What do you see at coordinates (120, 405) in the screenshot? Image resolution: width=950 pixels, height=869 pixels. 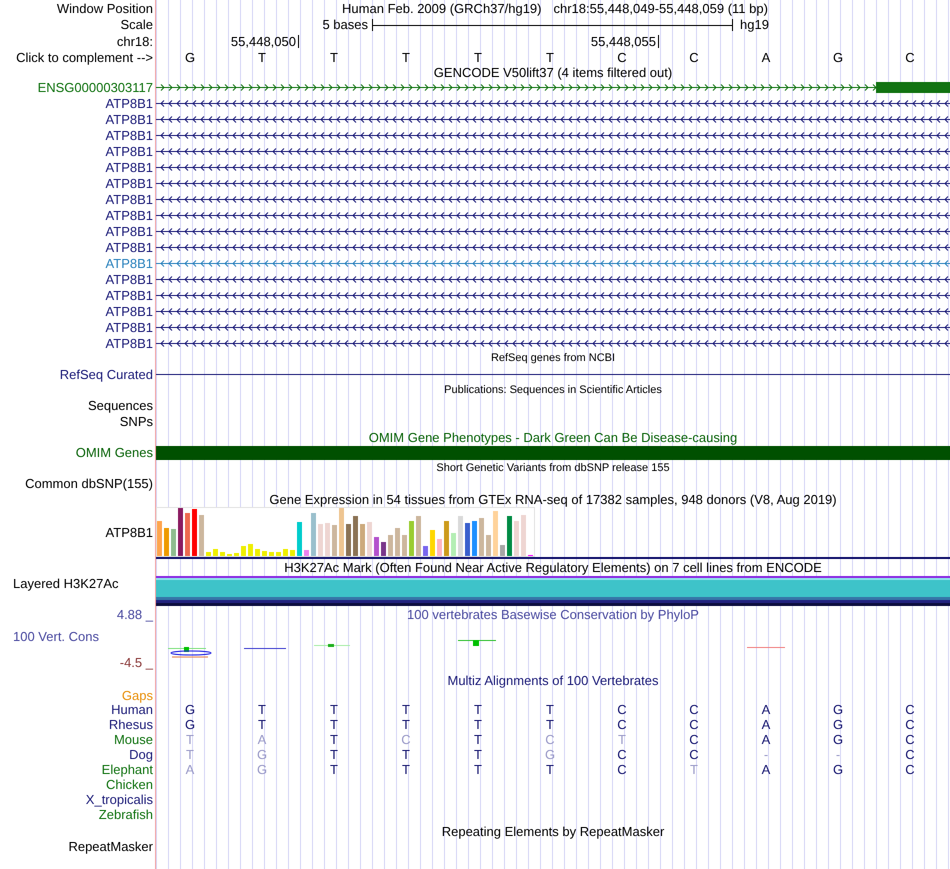 I see `track-label: Sequences` at bounding box center [120, 405].